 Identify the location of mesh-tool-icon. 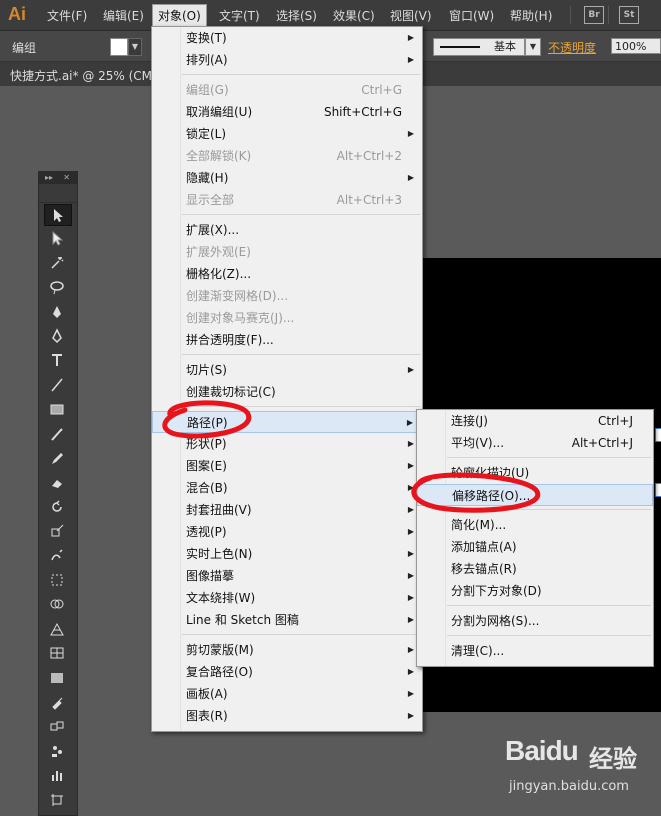
(57, 653).